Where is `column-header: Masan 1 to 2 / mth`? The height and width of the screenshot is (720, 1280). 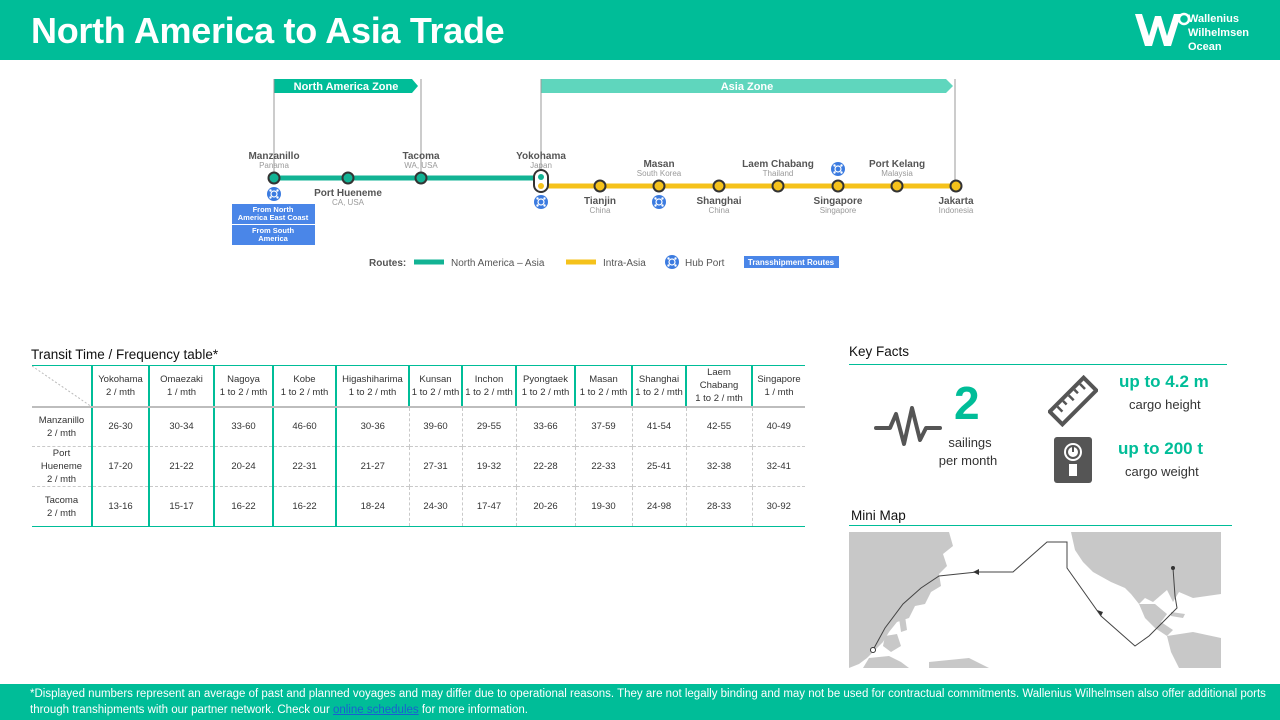
column-header: Masan 1 to 2 / mth is located at coordinates (603, 386).